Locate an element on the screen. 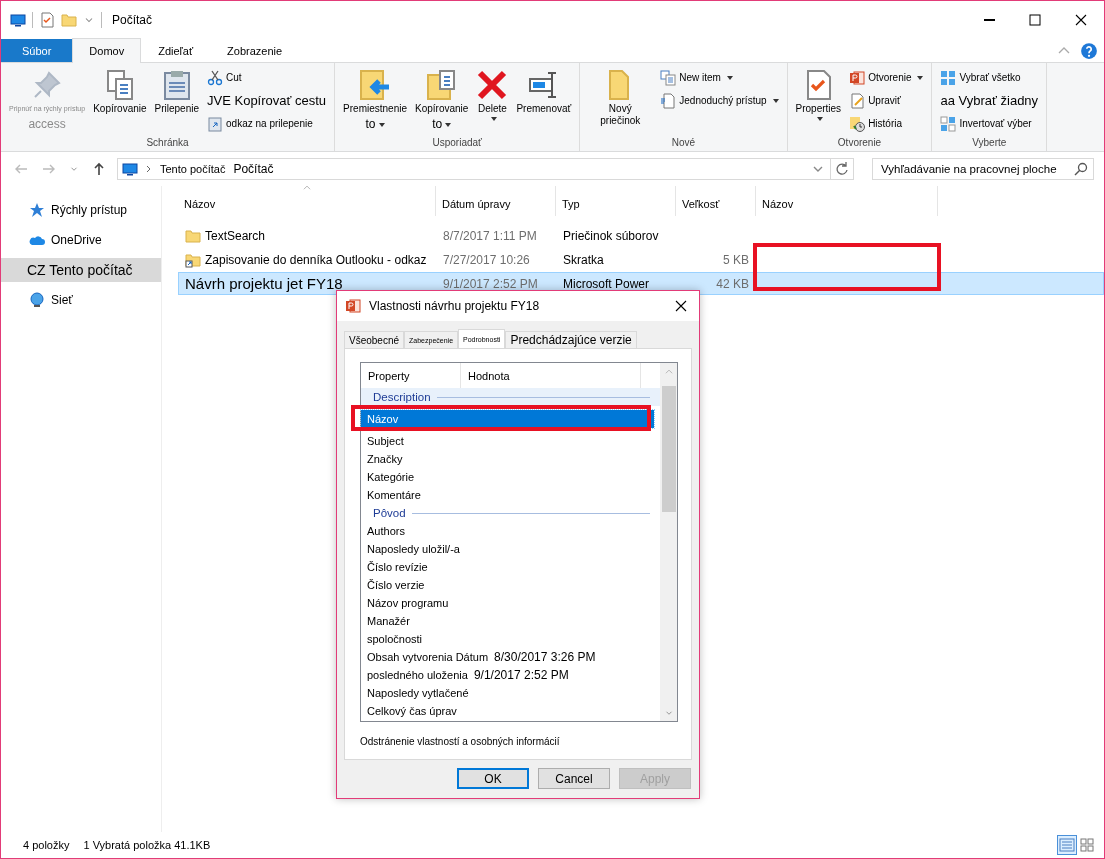  column-header: Dátum úpravy is located at coordinates (496, 201).